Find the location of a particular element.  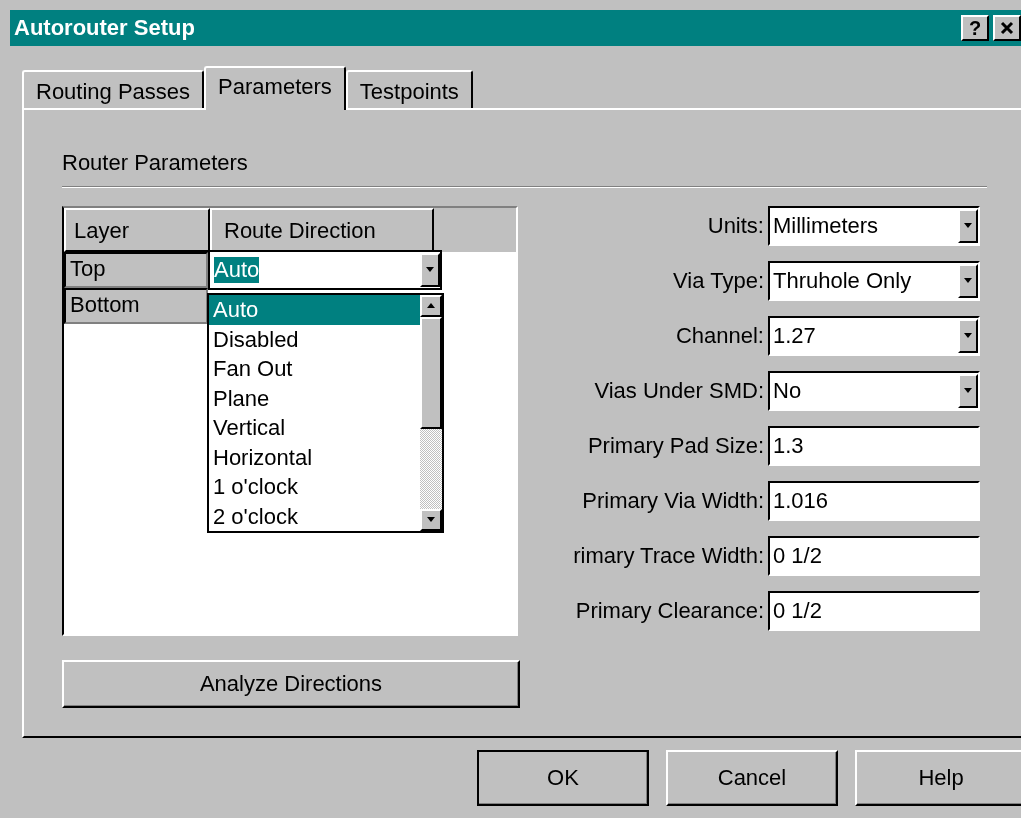

input-field: 1.3 is located at coordinates (874, 446).